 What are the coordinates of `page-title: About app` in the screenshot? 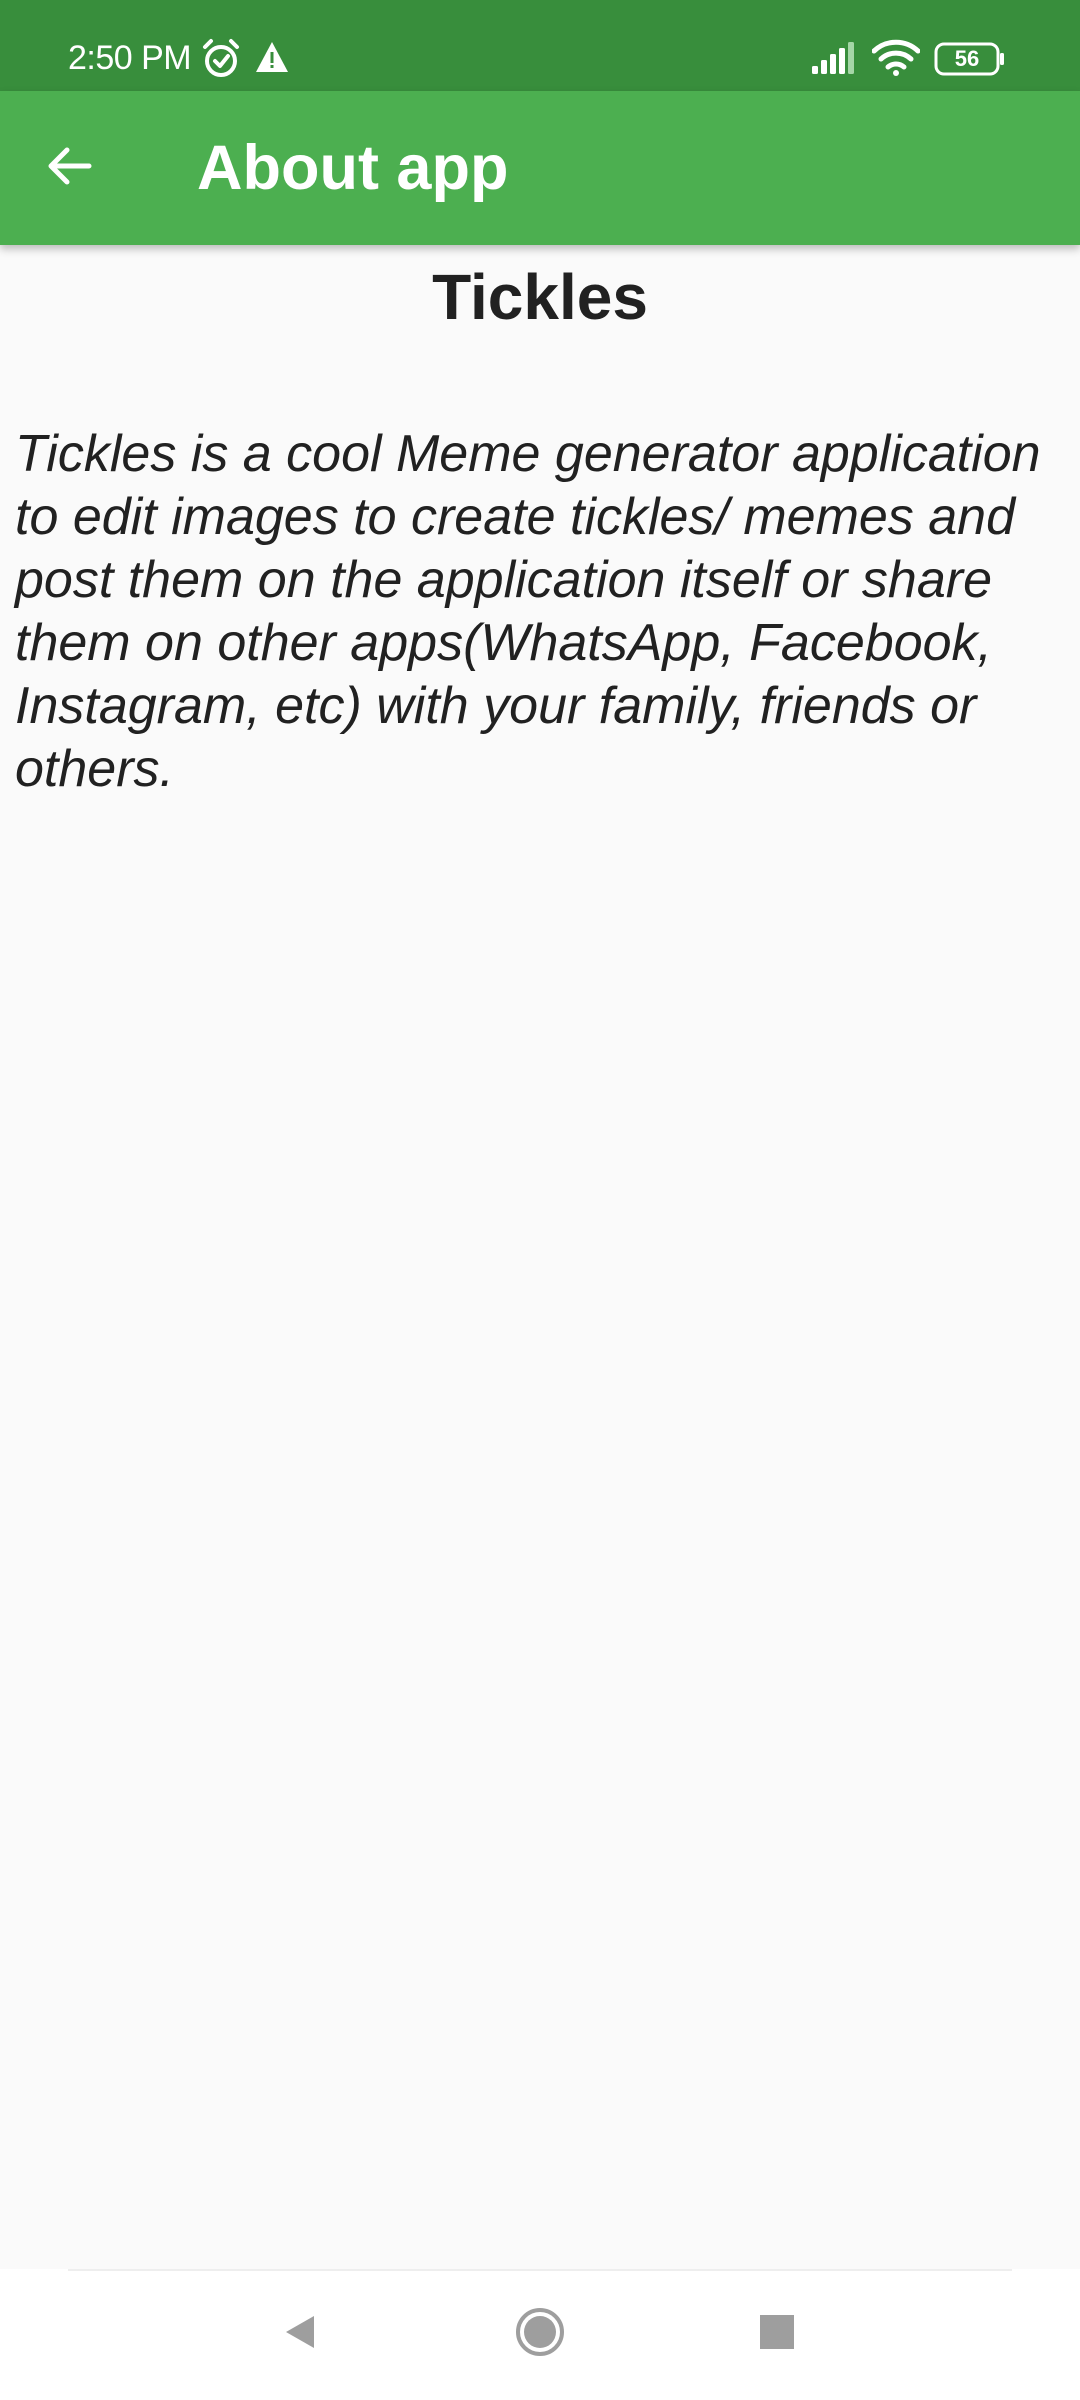 It's located at (353, 168).